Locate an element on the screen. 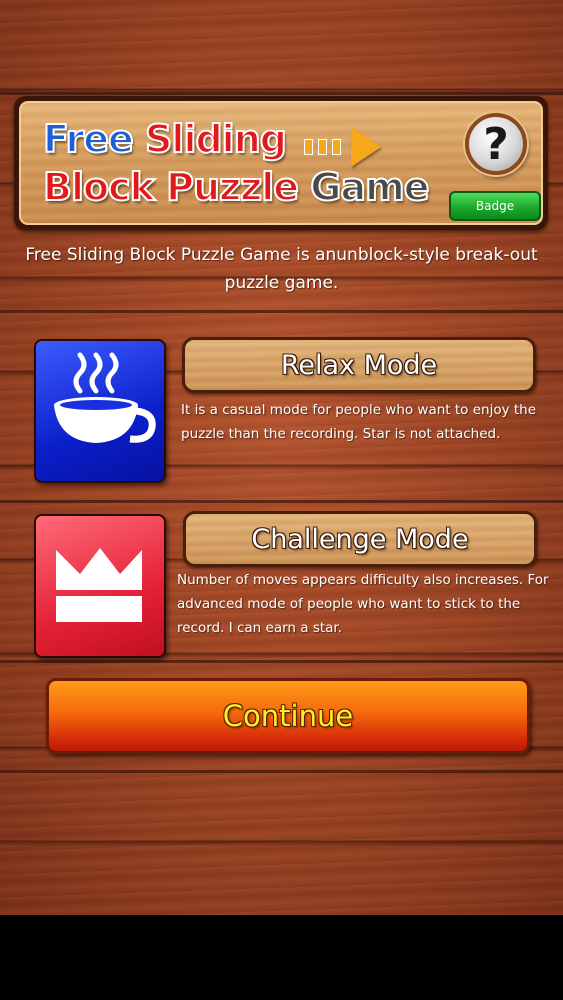  title-banner: Free Sliding Block Puzzle Game ? Badge is located at coordinates (281, 163).